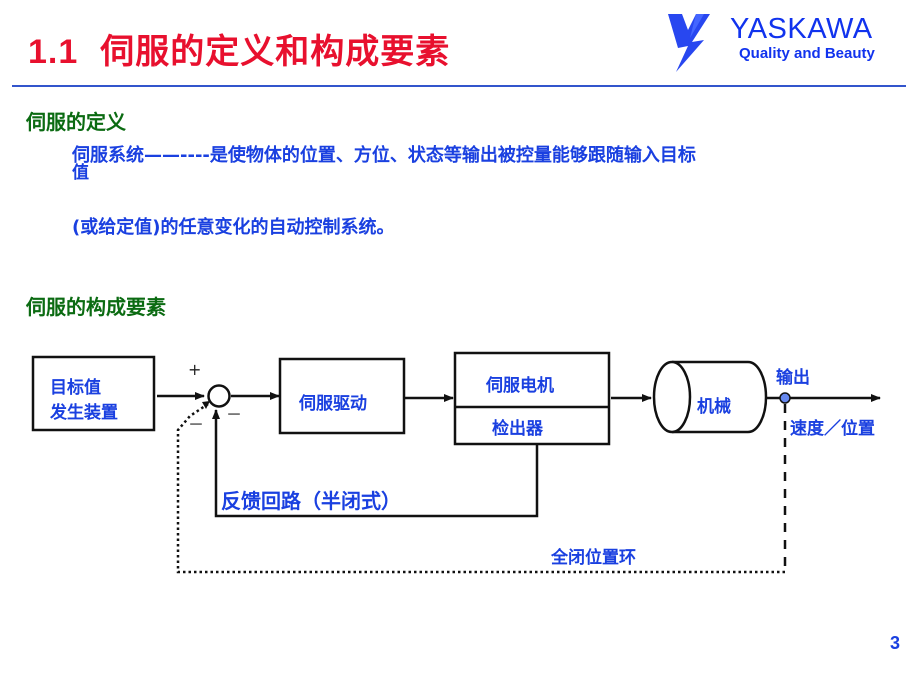 The image size is (920, 690). What do you see at coordinates (196, 424) in the screenshot?
I see `minus-sign-left: －` at bounding box center [196, 424].